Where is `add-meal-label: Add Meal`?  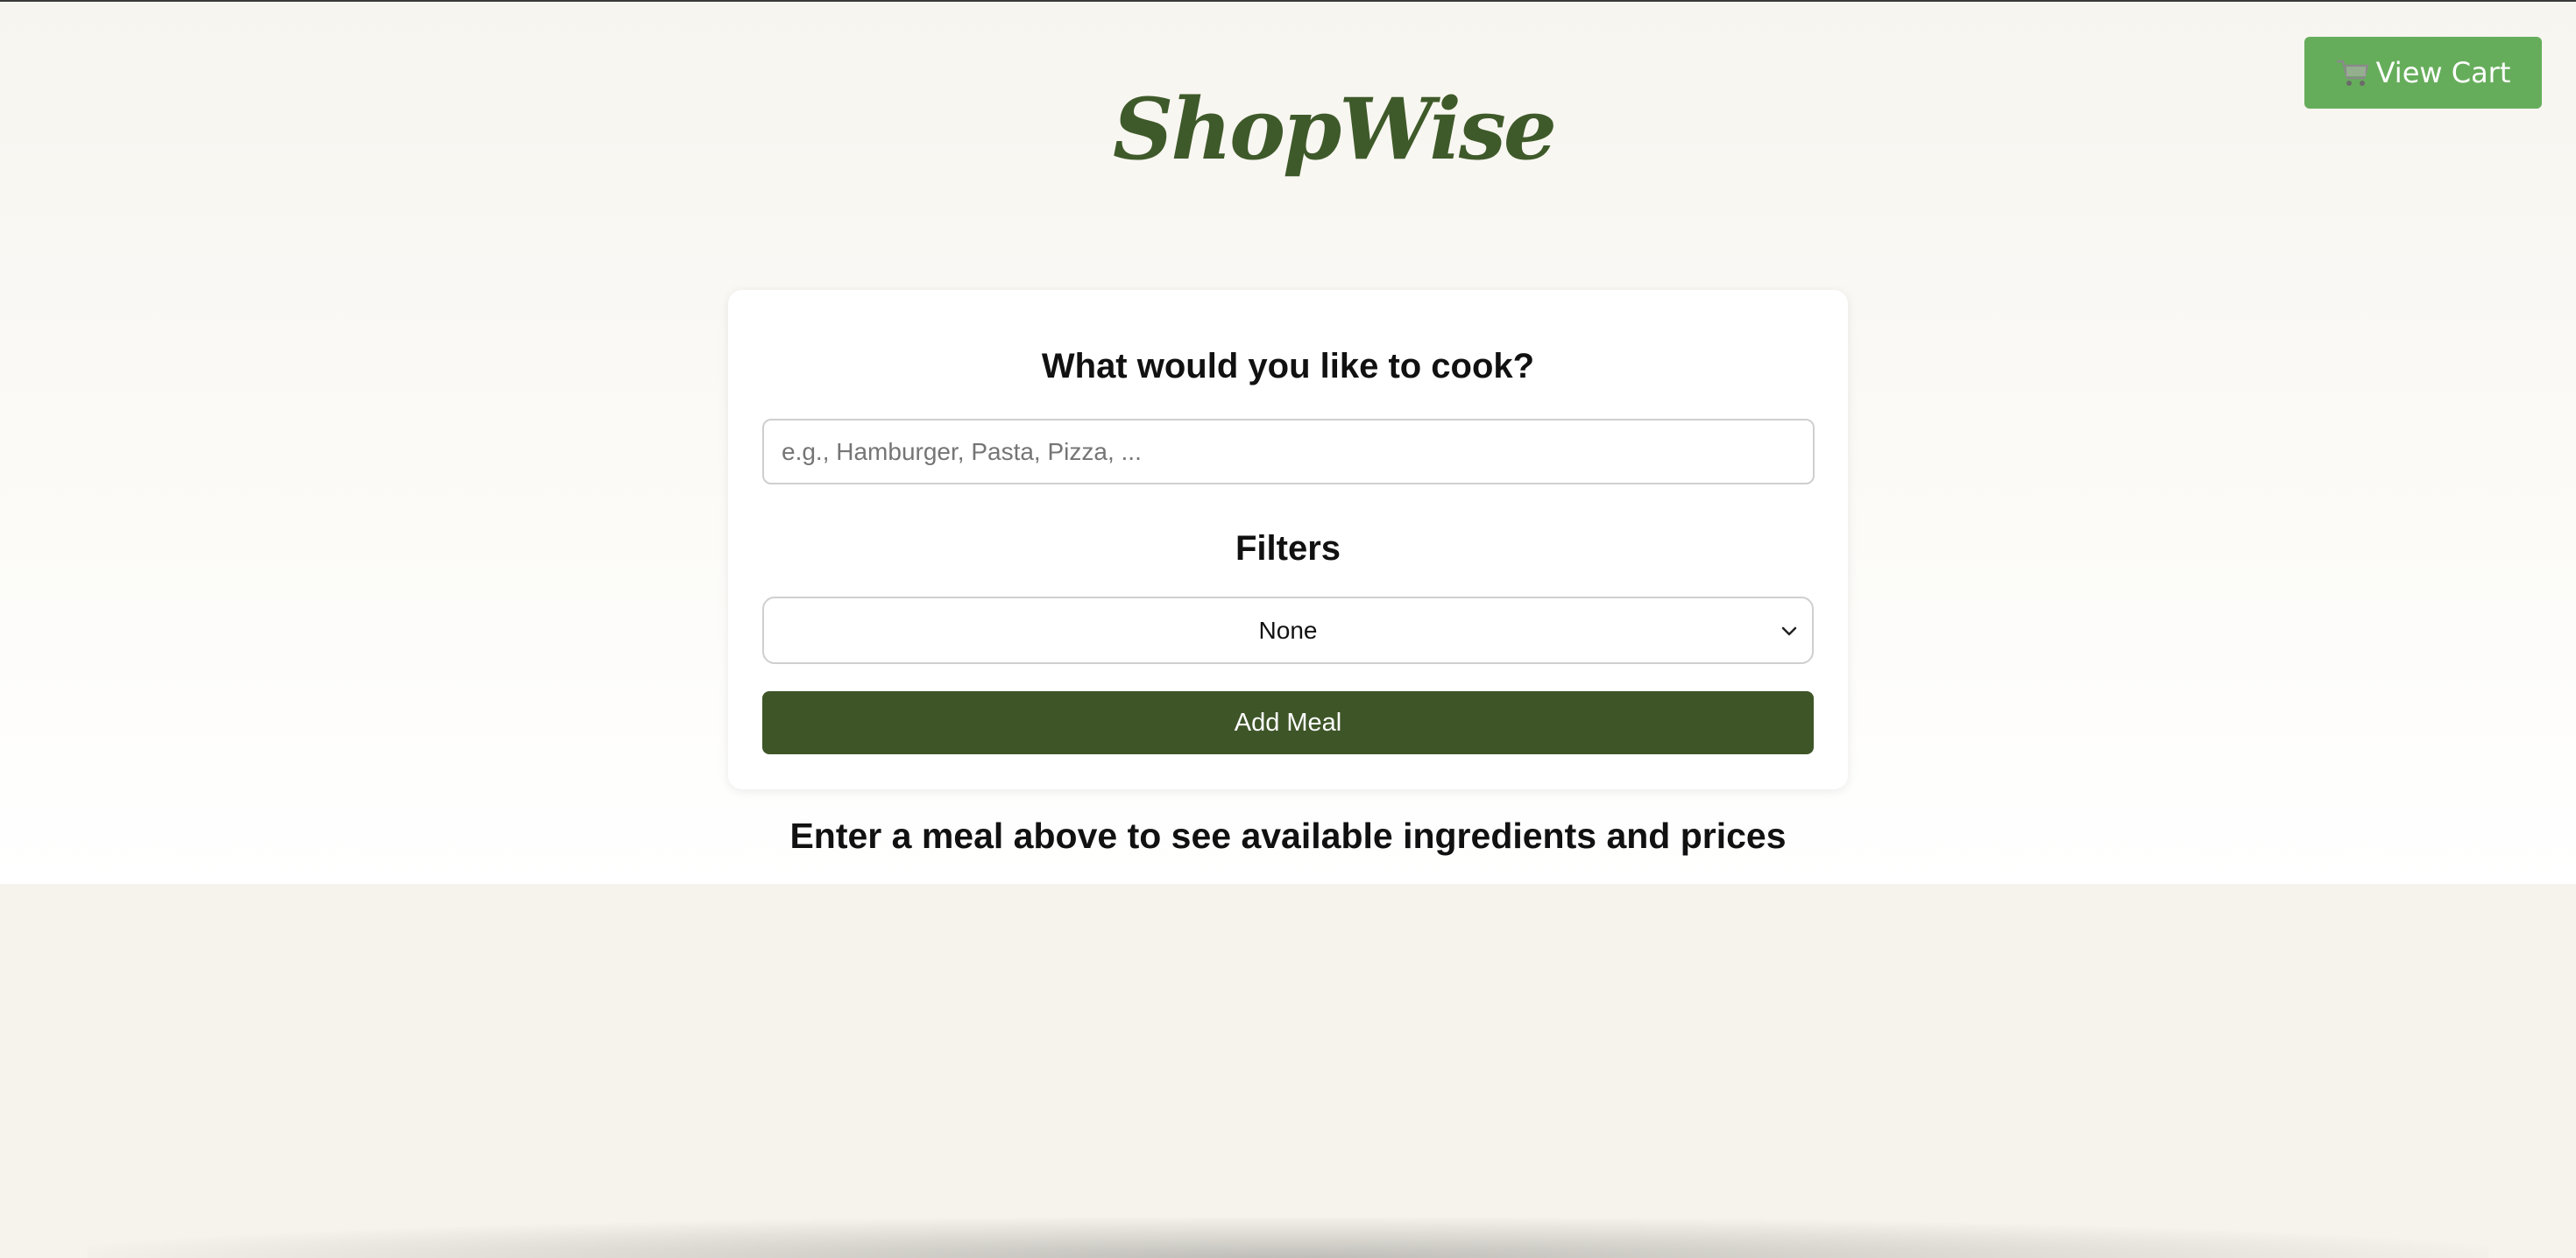
add-meal-label: Add Meal is located at coordinates (1288, 722).